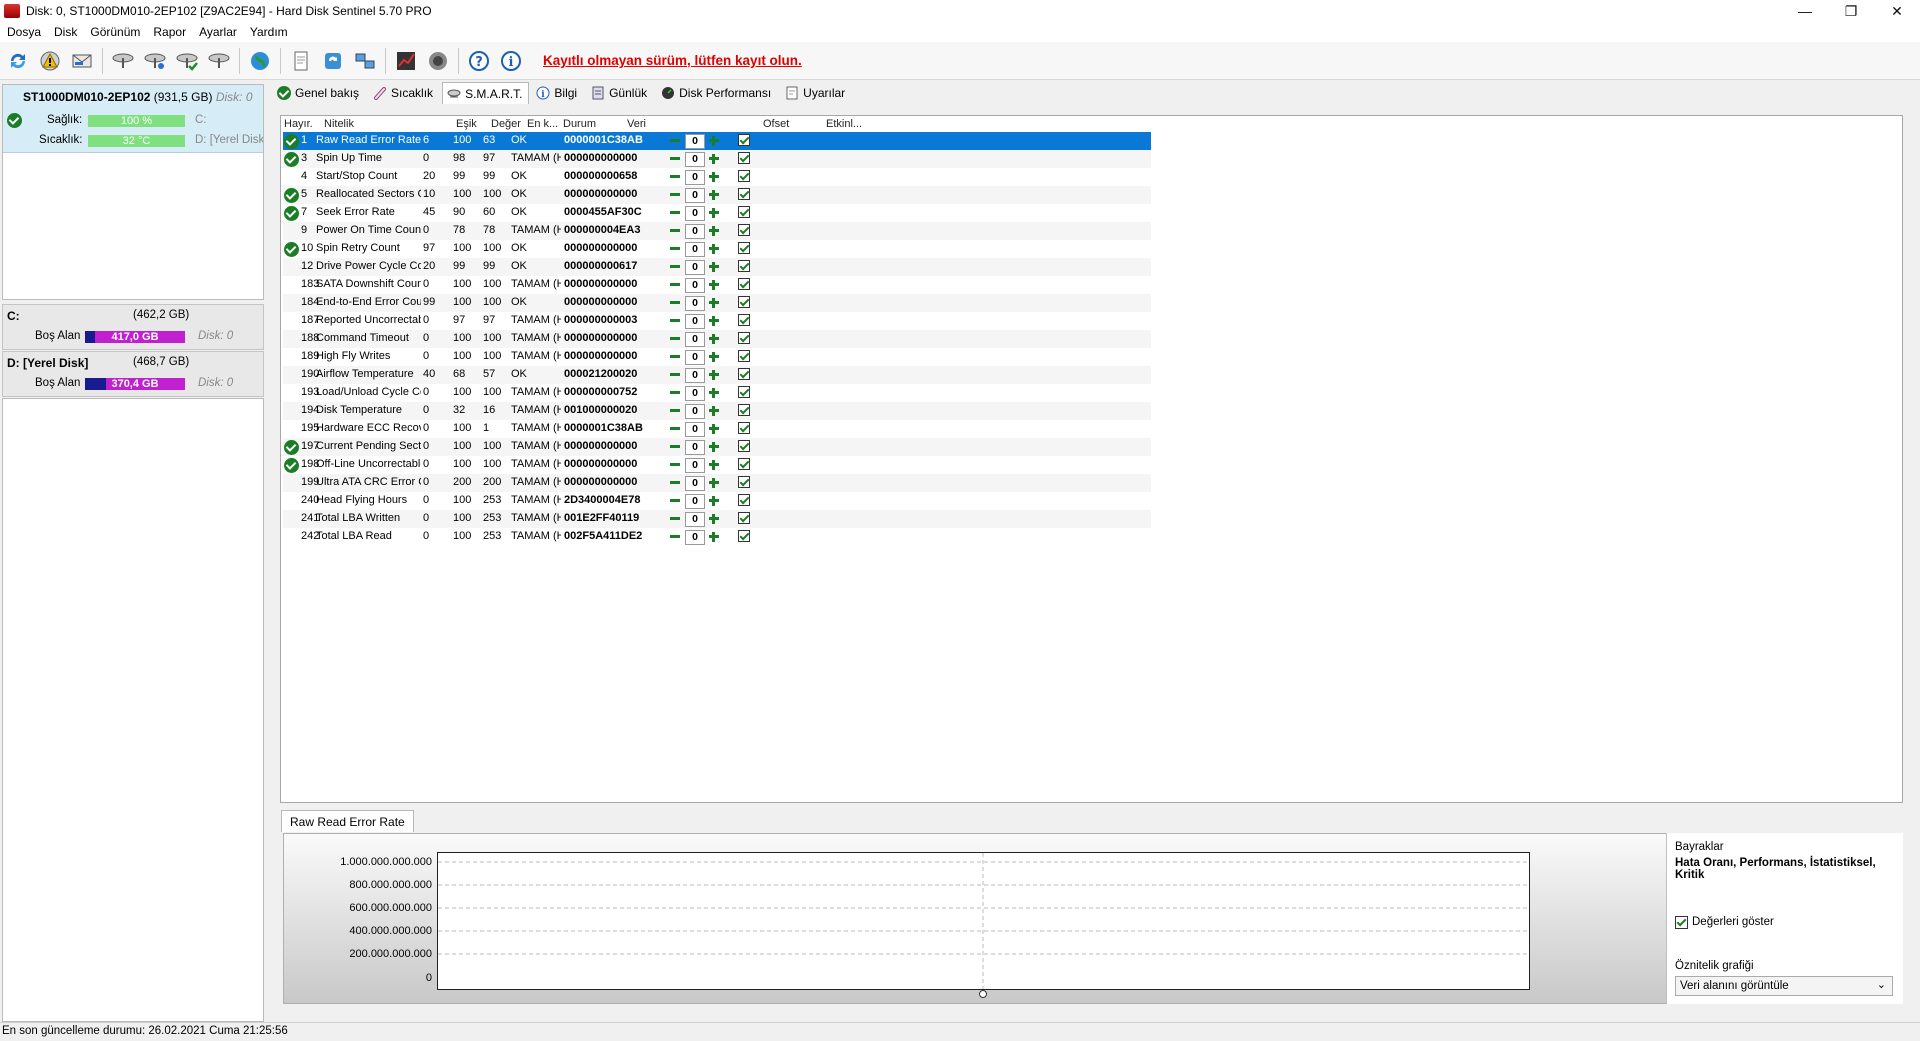 The image size is (1920, 1041). Describe the element at coordinates (270, 32) in the screenshot. I see `menu-yardim: Yardım` at that location.